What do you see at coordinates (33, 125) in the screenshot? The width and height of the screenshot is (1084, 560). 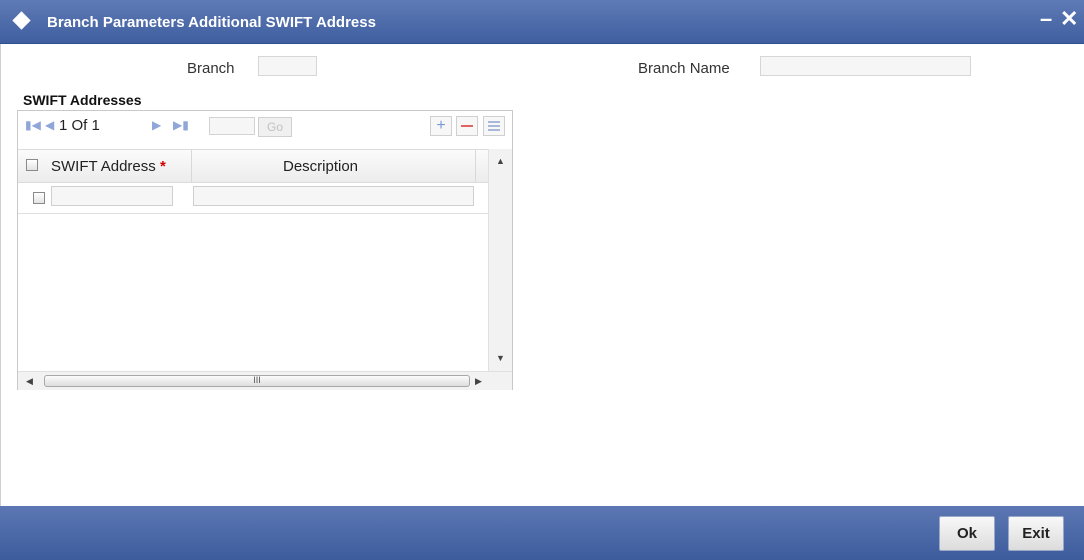 I see `first-page-icon: ▮◀` at bounding box center [33, 125].